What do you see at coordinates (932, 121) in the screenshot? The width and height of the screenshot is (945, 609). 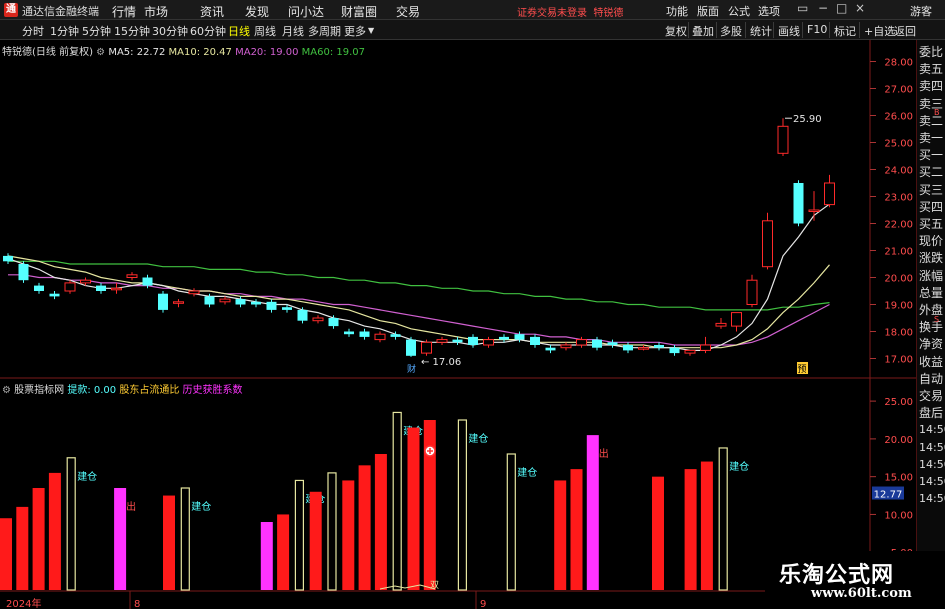 I see `side-item: 卖二` at bounding box center [932, 121].